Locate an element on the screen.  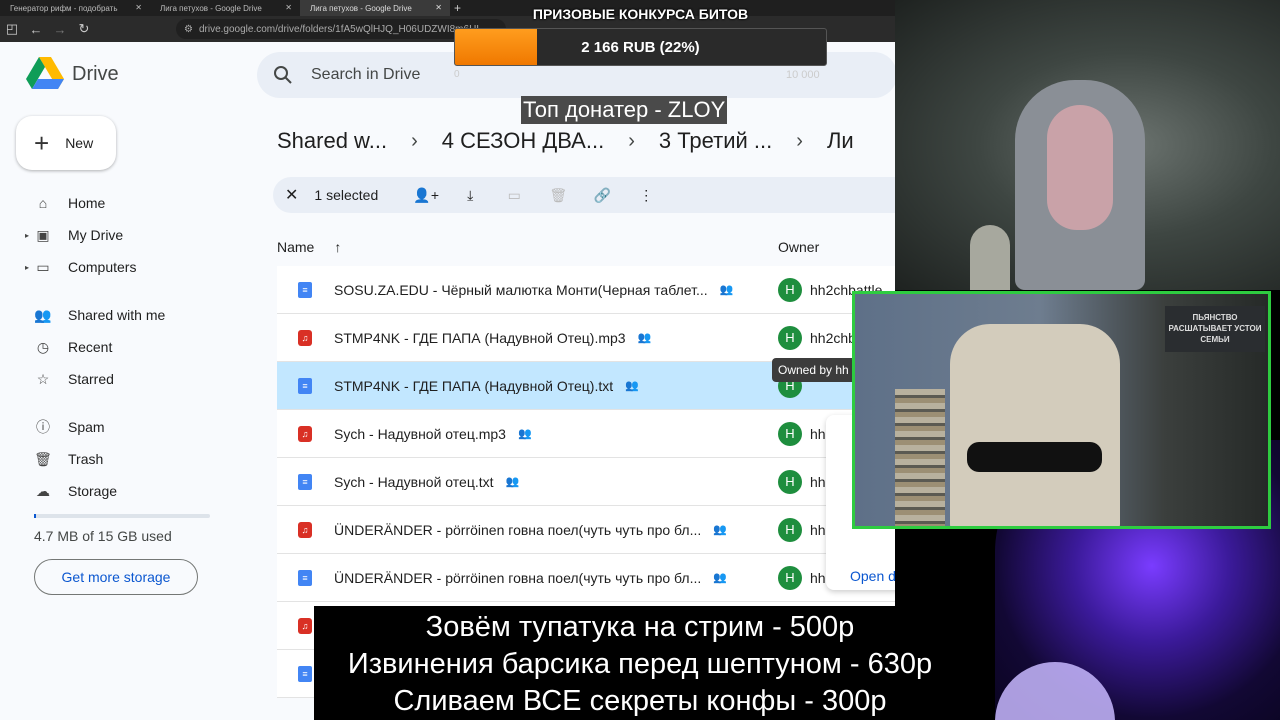
wall-poster: ПЬЯНСТВО РАСШАТЫВАЕТ УСТОИ СЕМЬИ is located at coordinates (1215, 329).